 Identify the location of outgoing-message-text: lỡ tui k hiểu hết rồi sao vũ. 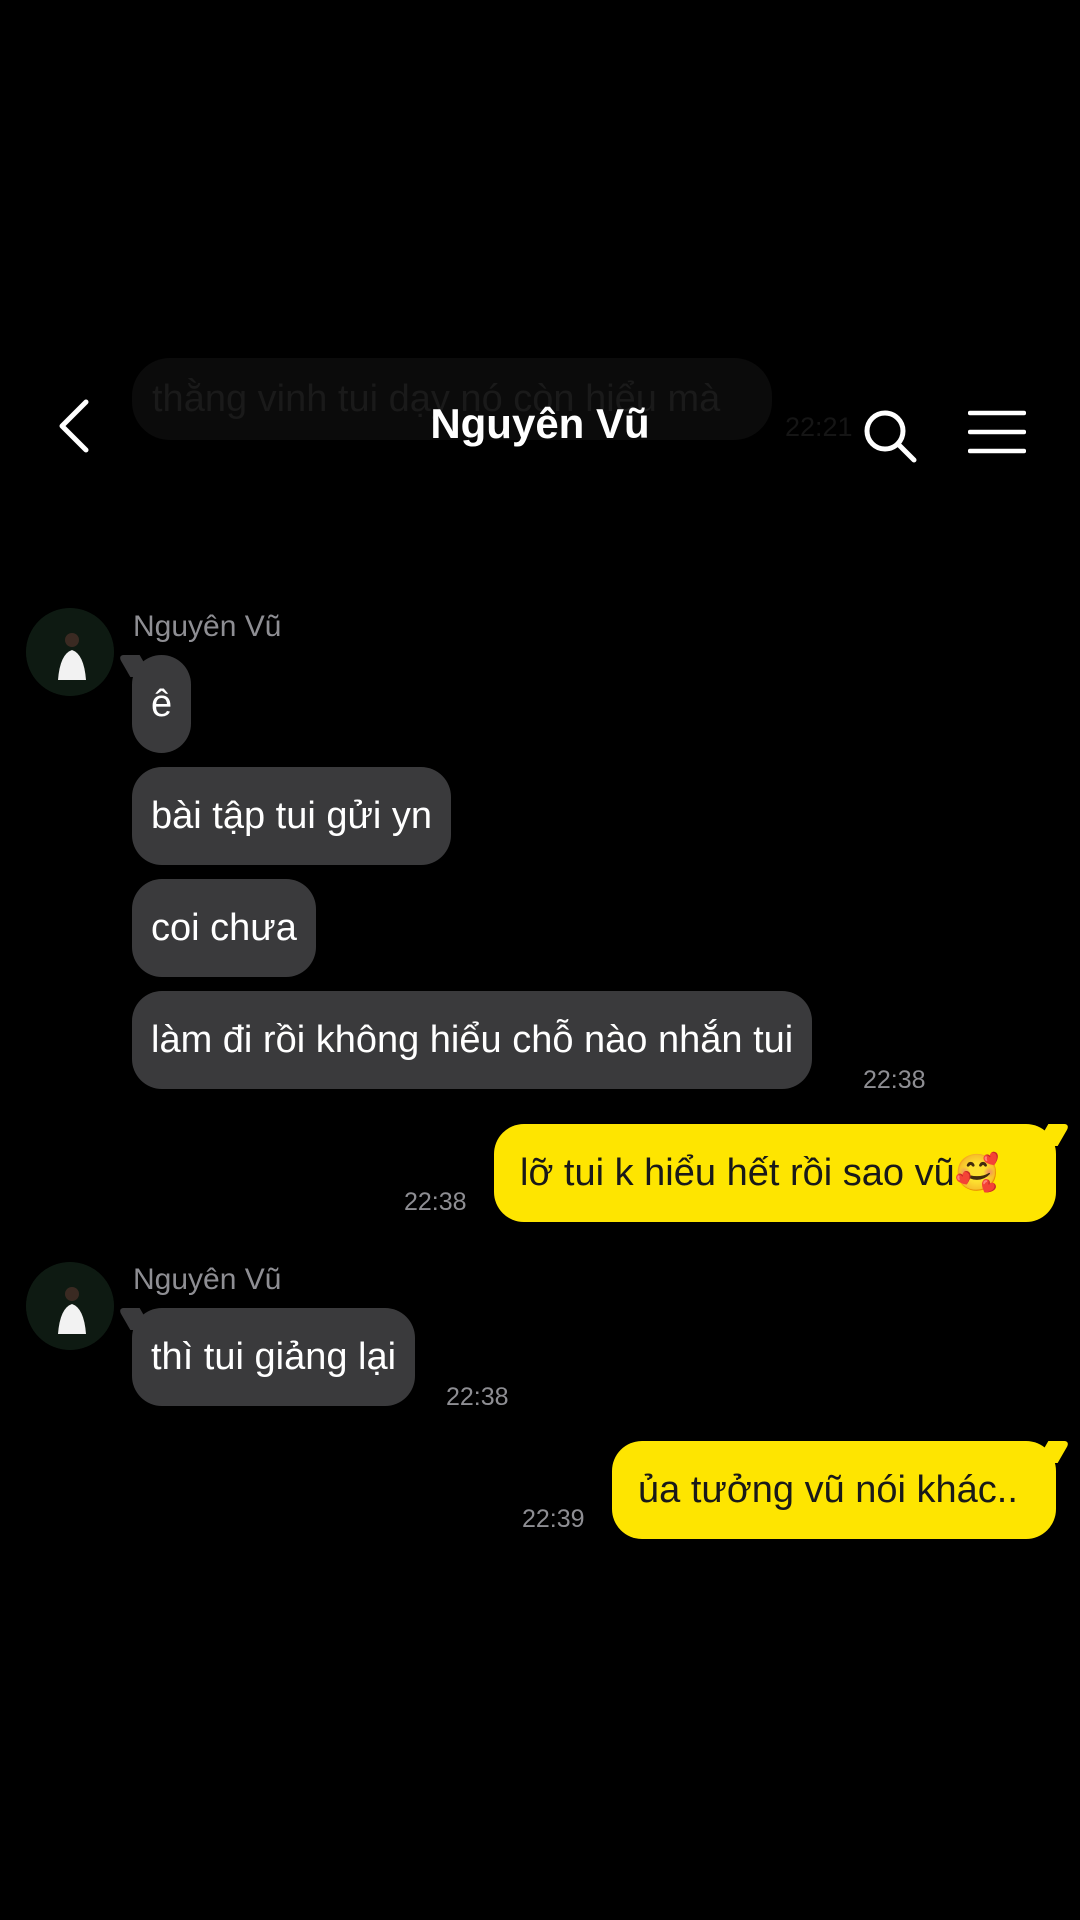
(737, 1173).